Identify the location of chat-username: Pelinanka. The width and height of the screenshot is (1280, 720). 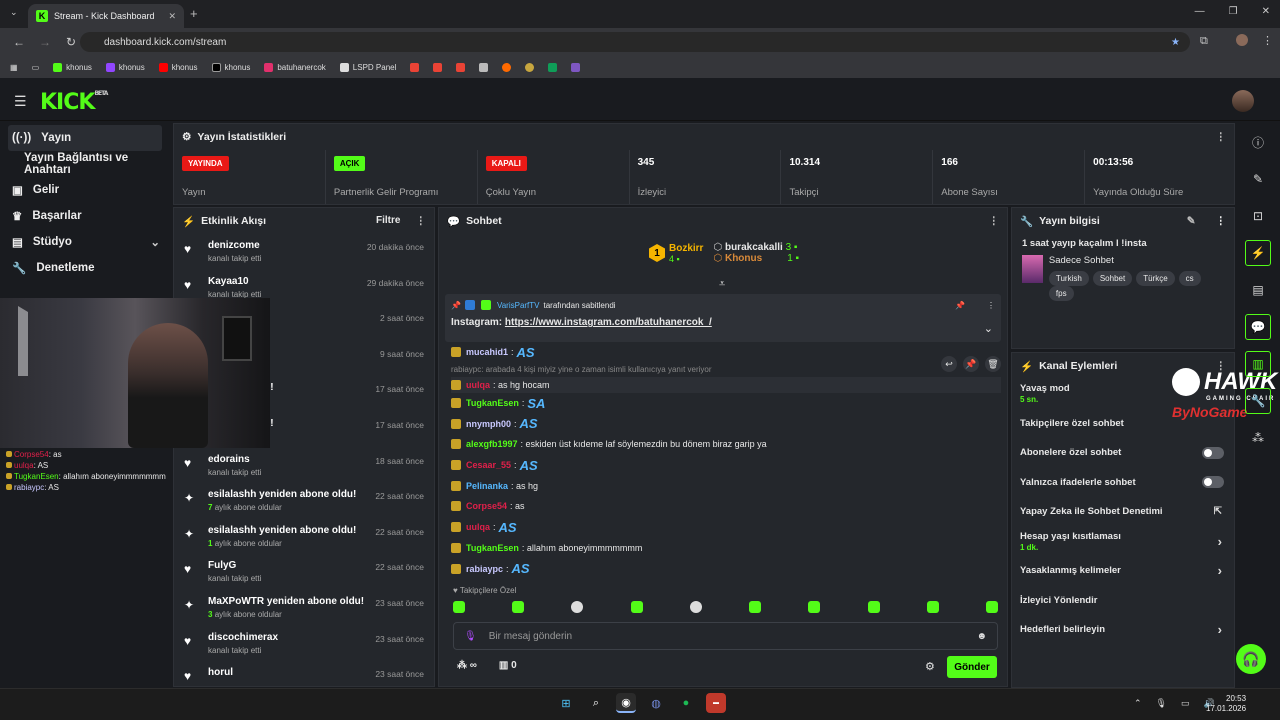
(487, 486).